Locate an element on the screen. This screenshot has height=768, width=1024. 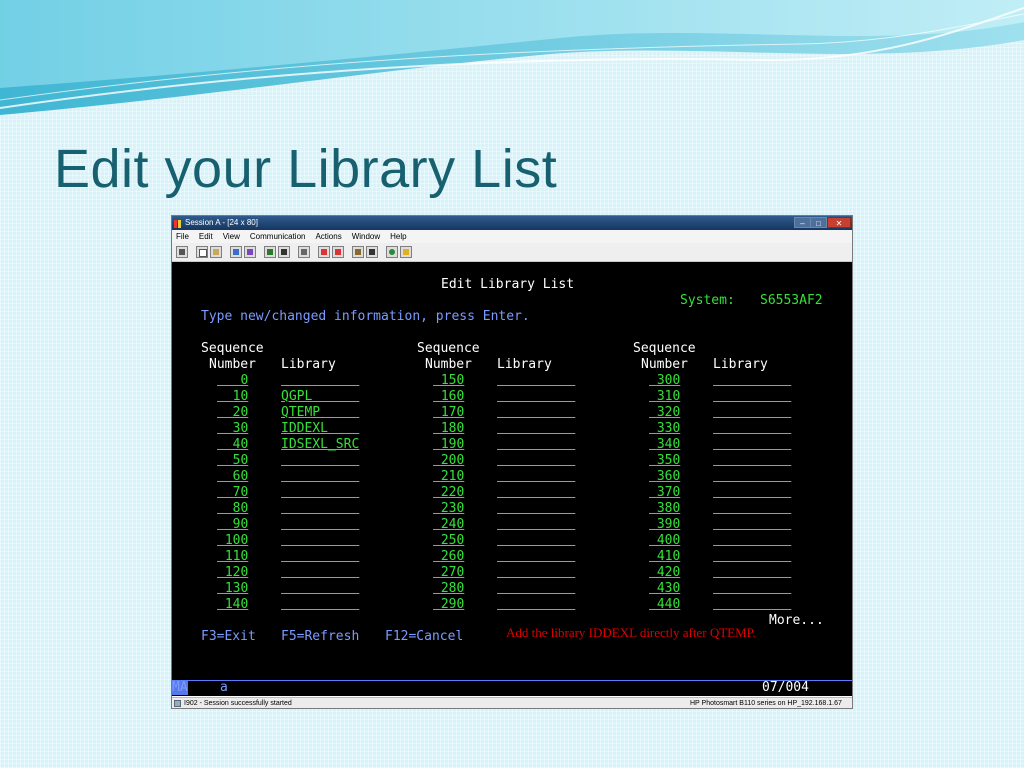
sequence-number-field: 370 is located at coordinates (665, 493).